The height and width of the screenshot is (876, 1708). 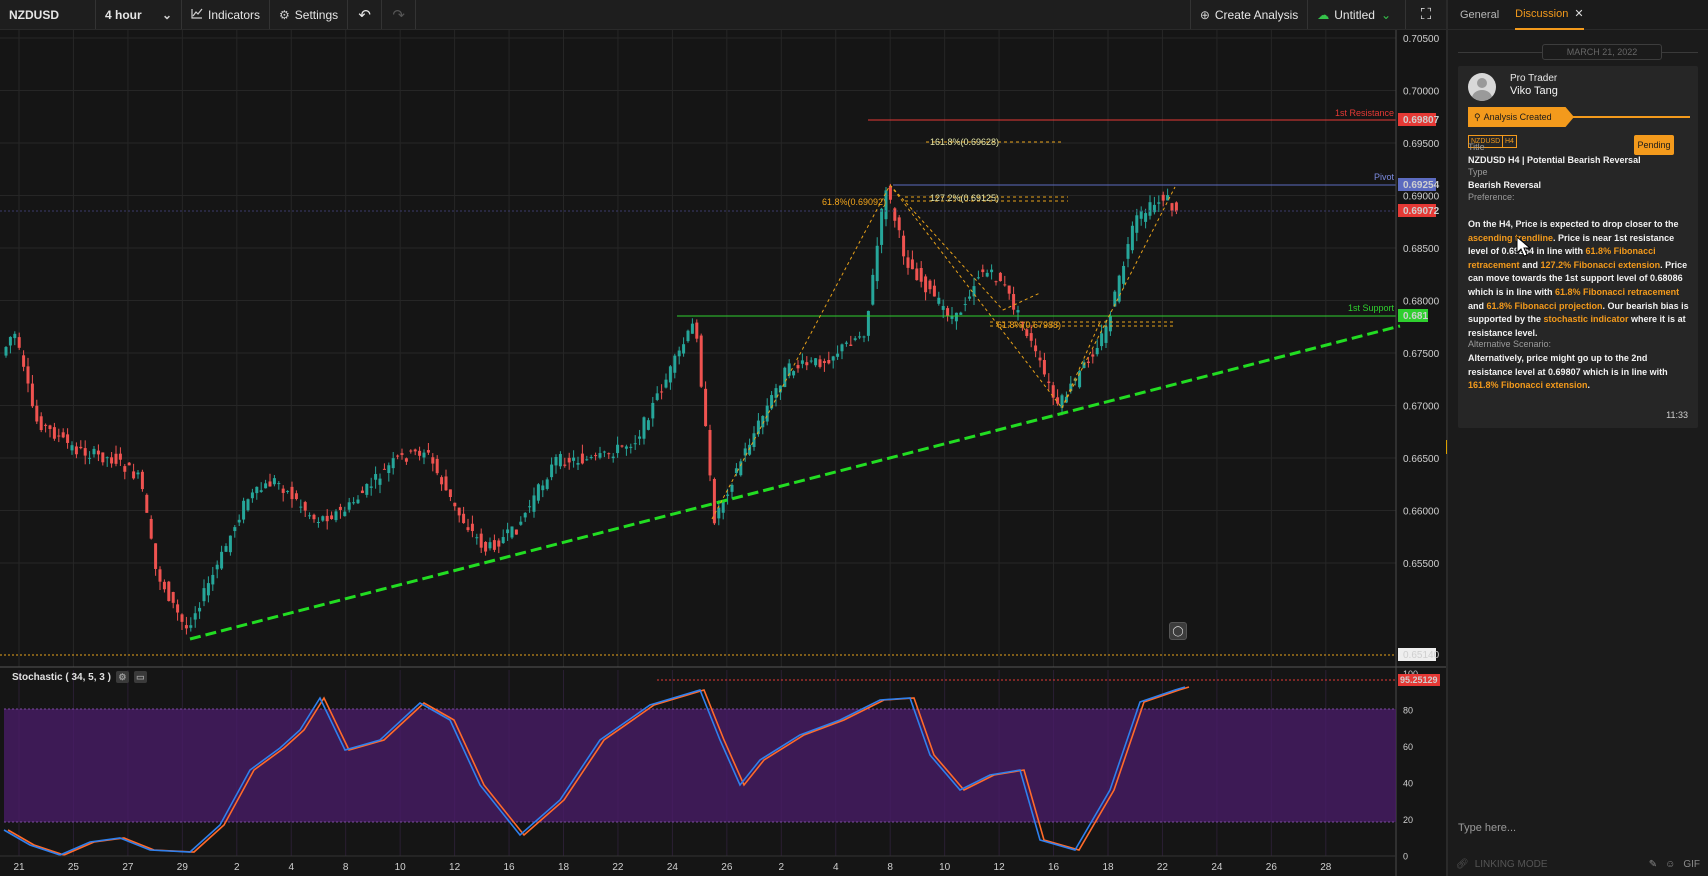 I want to click on create-analysis-button: ⊕ Create Analysis, so click(x=1250, y=14).